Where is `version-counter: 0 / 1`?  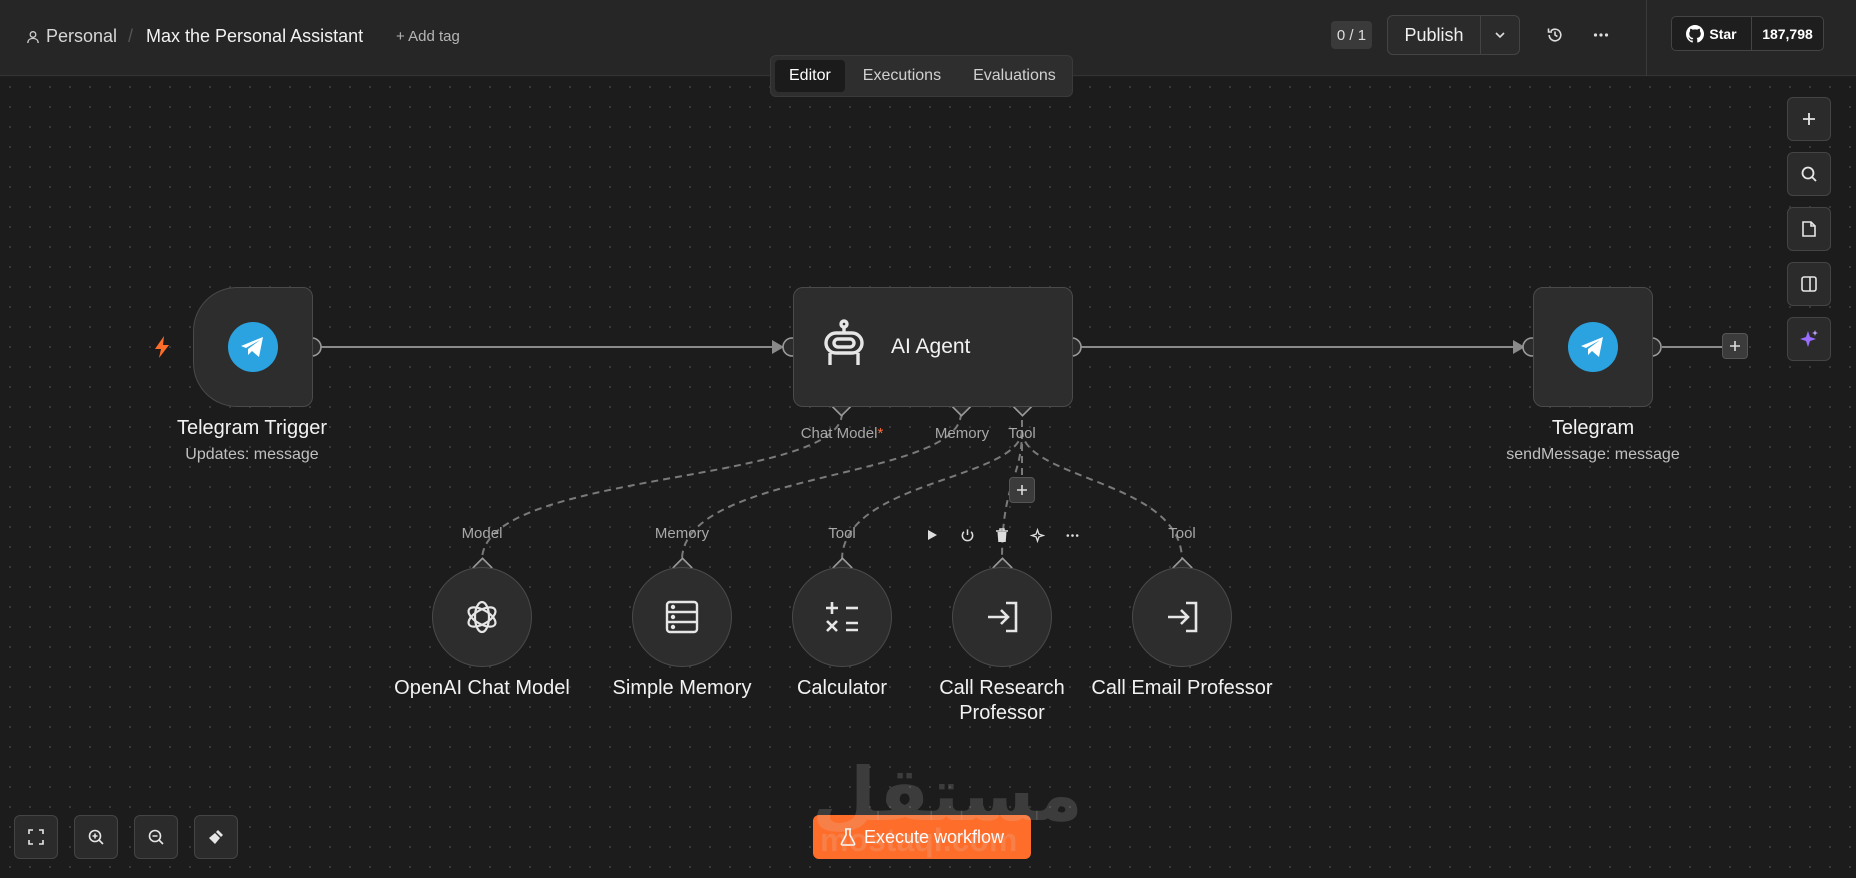
version-counter: 0 / 1 is located at coordinates (1351, 35).